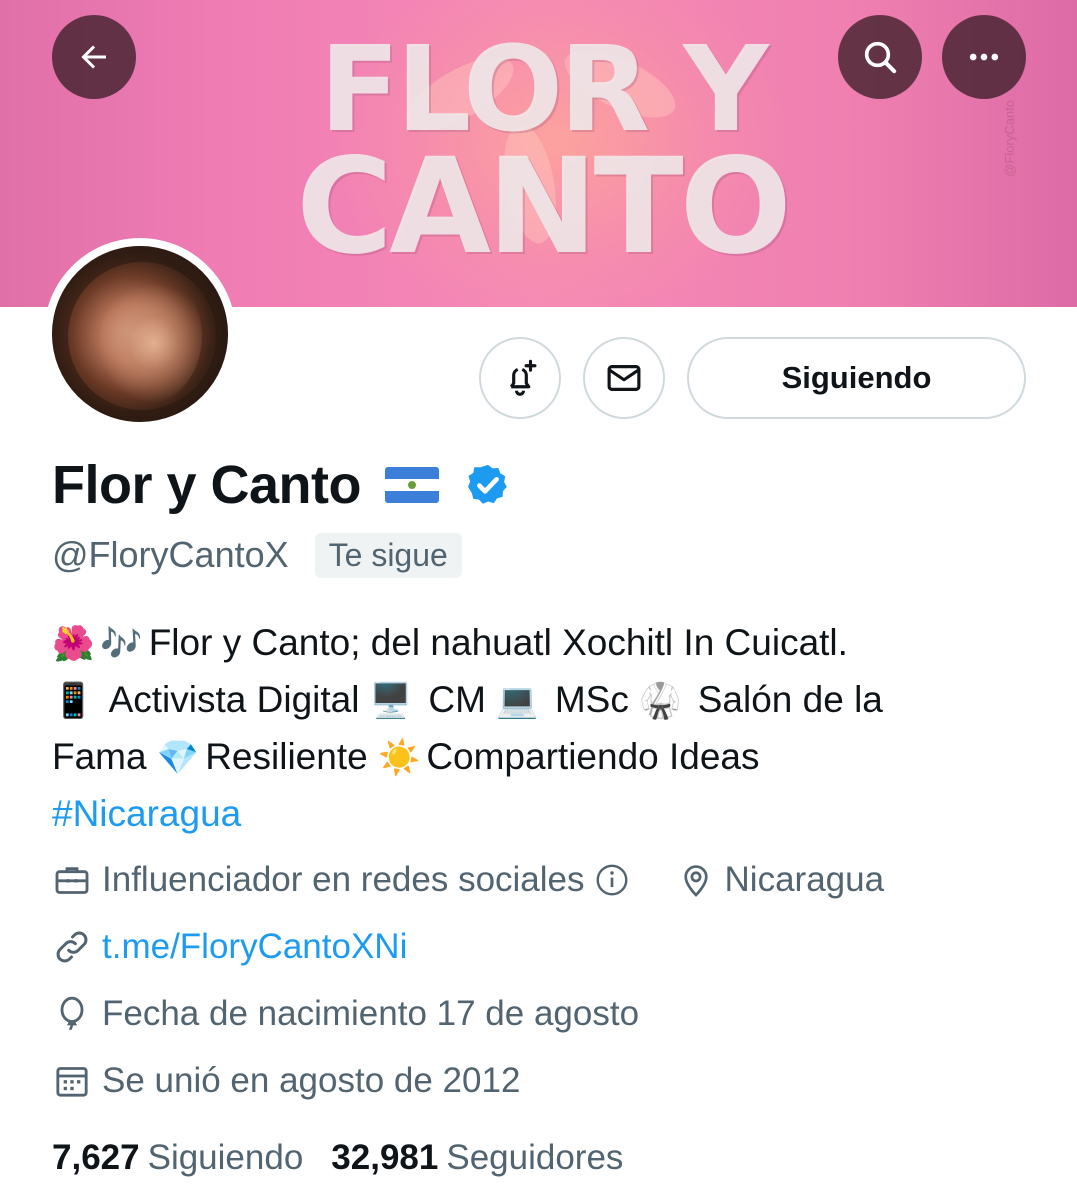 Image resolution: width=1077 pixels, height=1200 pixels. What do you see at coordinates (286, 756) in the screenshot?
I see `bio-text: Resiliente` at bounding box center [286, 756].